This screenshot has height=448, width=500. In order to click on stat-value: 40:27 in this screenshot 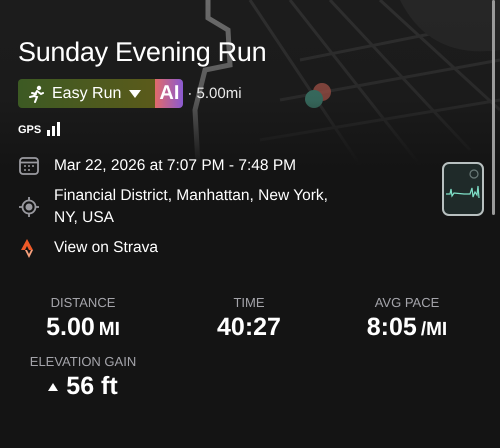, I will do `click(249, 327)`.